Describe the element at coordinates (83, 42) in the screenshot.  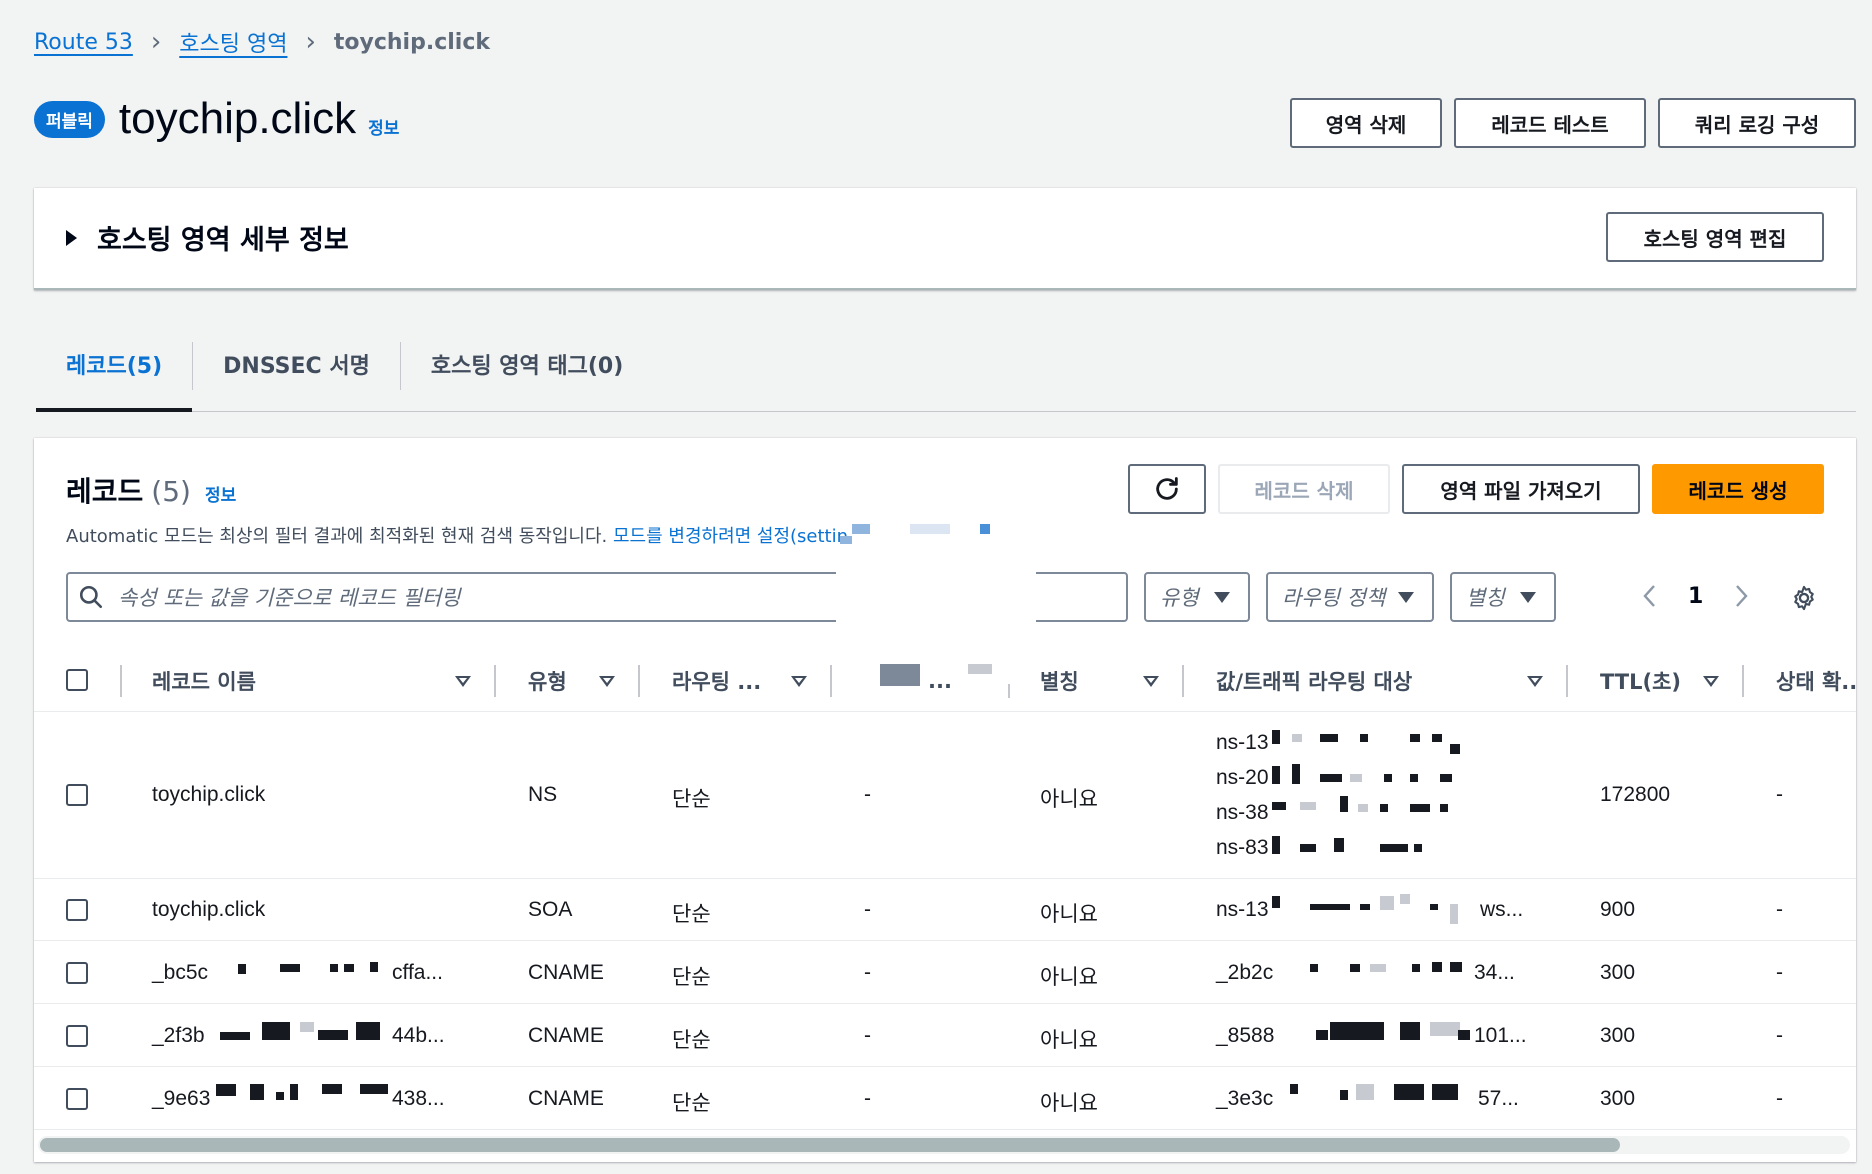
I see `breadcrumb-route53-link: Route 53` at that location.